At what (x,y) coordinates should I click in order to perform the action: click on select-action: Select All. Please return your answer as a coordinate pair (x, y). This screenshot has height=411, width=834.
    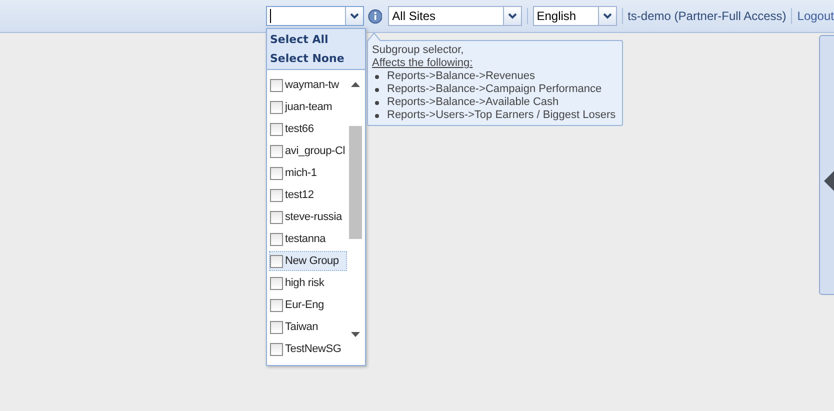
    Looking at the image, I should click on (316, 39).